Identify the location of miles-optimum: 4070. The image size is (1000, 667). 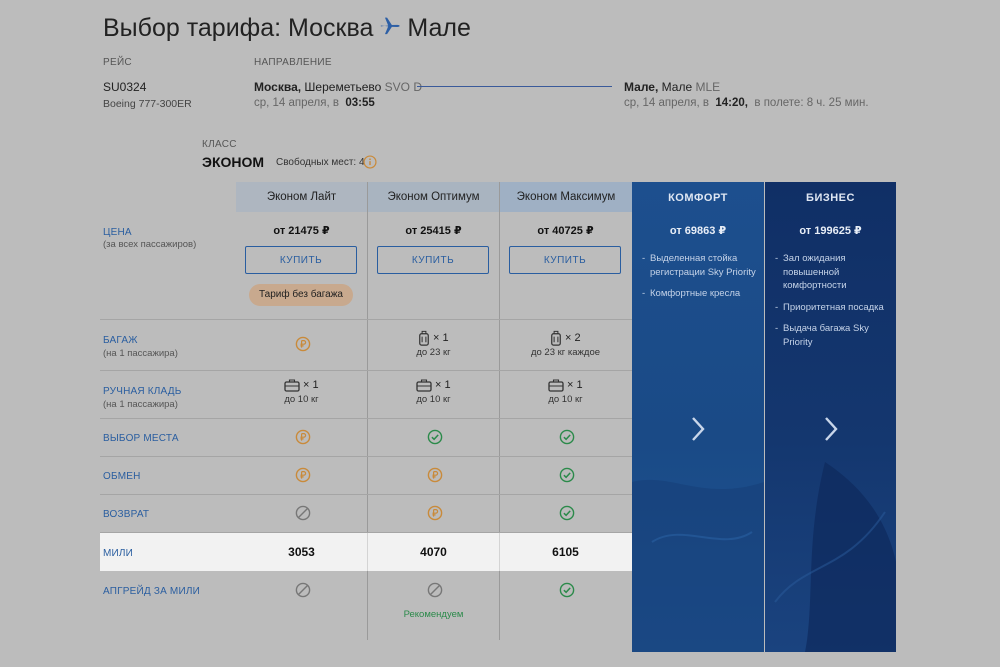
(433, 552).